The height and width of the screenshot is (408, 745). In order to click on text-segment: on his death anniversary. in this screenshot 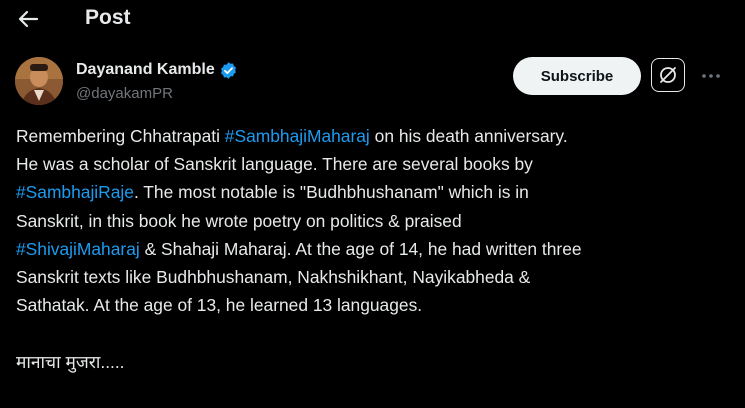, I will do `click(468, 136)`.